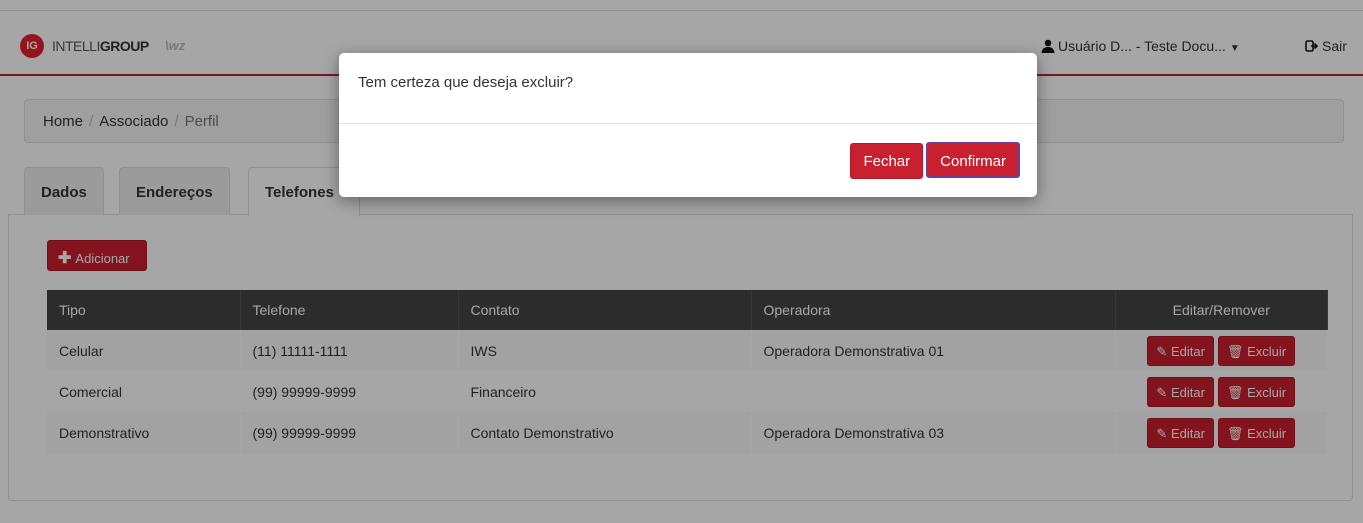 This screenshot has height=523, width=1363. Describe the element at coordinates (688, 88) in the screenshot. I see `modal-message: Tem certeza que deseja excluir?` at that location.